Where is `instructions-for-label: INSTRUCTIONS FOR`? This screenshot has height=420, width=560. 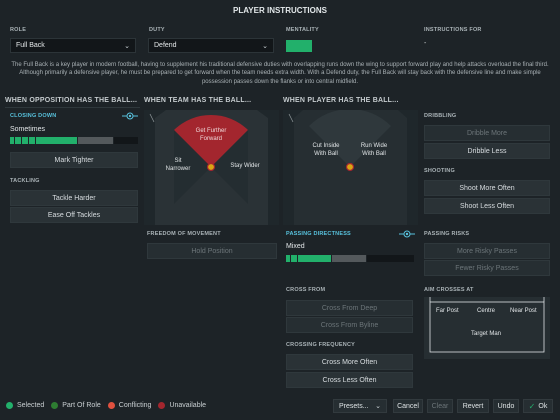 instructions-for-label: INSTRUCTIONS FOR is located at coordinates (453, 30).